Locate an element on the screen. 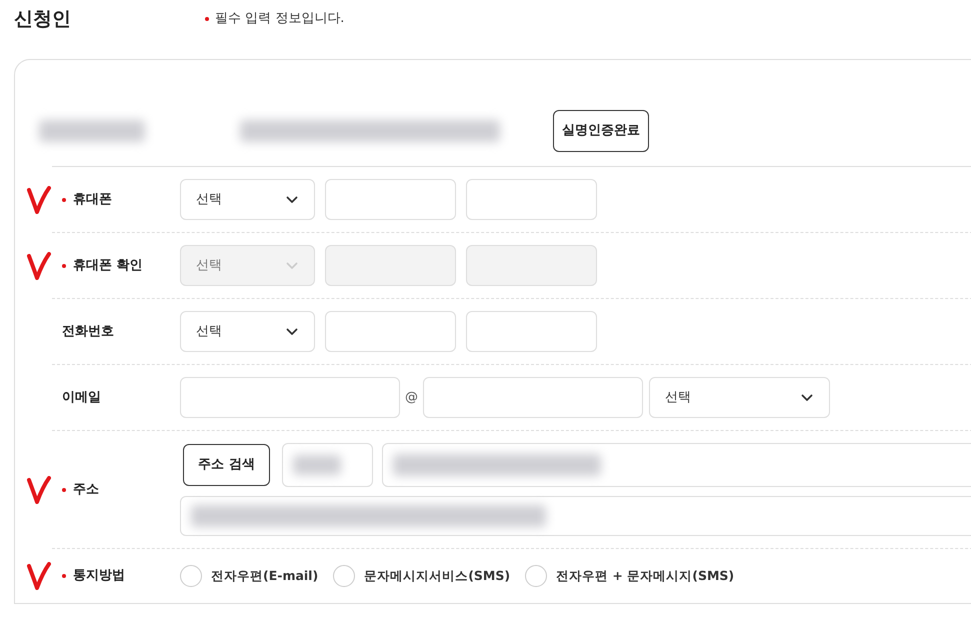 Image resolution: width=971 pixels, height=622 pixels. at-sign: @ is located at coordinates (411, 397).